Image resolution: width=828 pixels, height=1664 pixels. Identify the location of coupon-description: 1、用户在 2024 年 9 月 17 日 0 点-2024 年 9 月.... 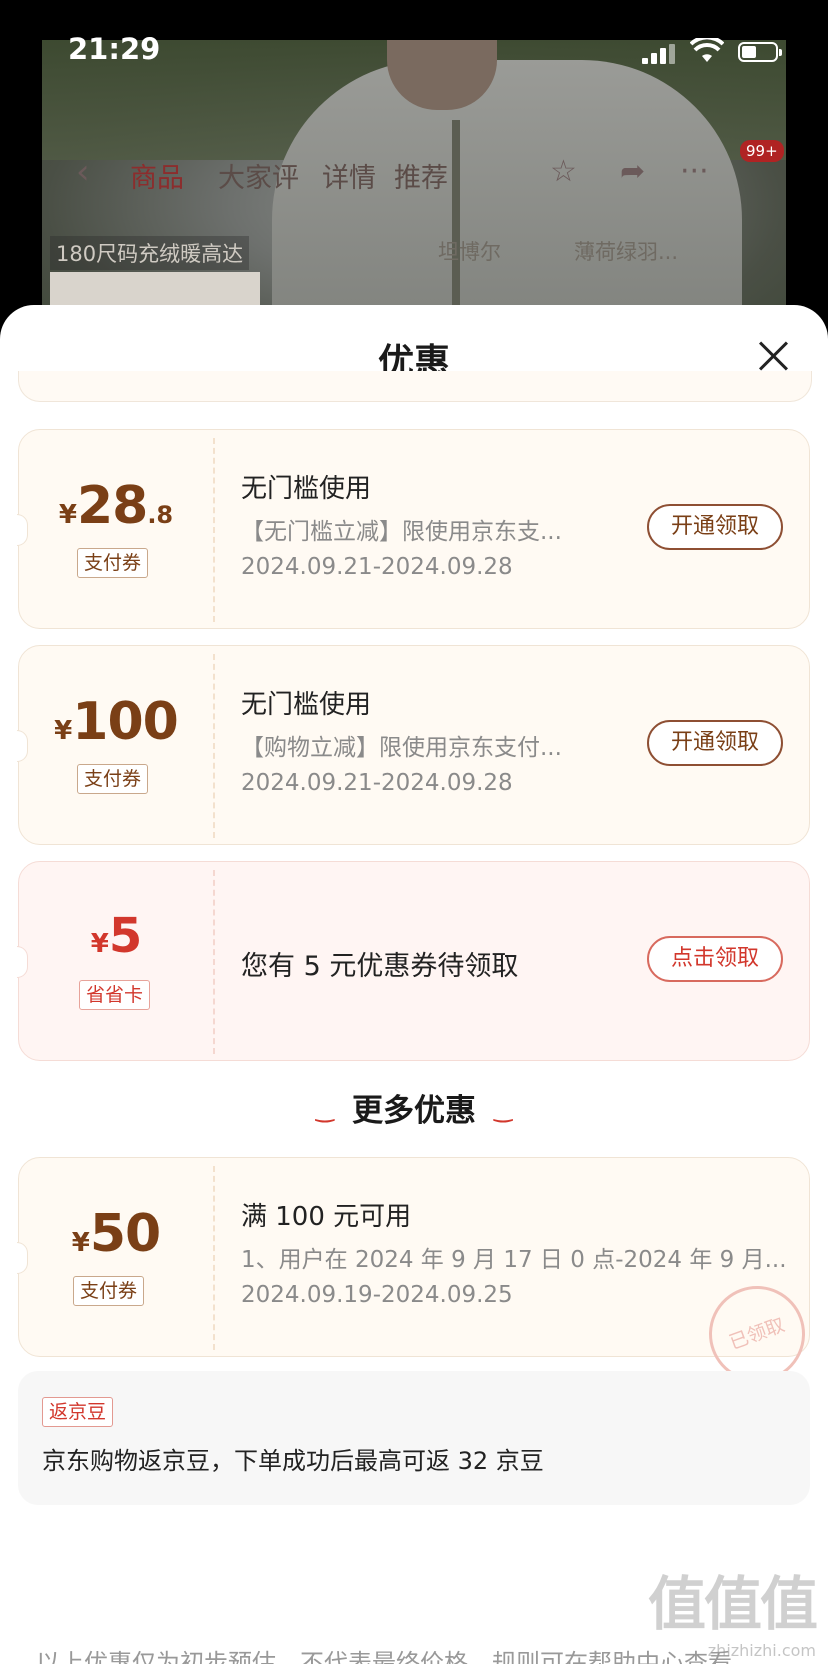
(514, 1260).